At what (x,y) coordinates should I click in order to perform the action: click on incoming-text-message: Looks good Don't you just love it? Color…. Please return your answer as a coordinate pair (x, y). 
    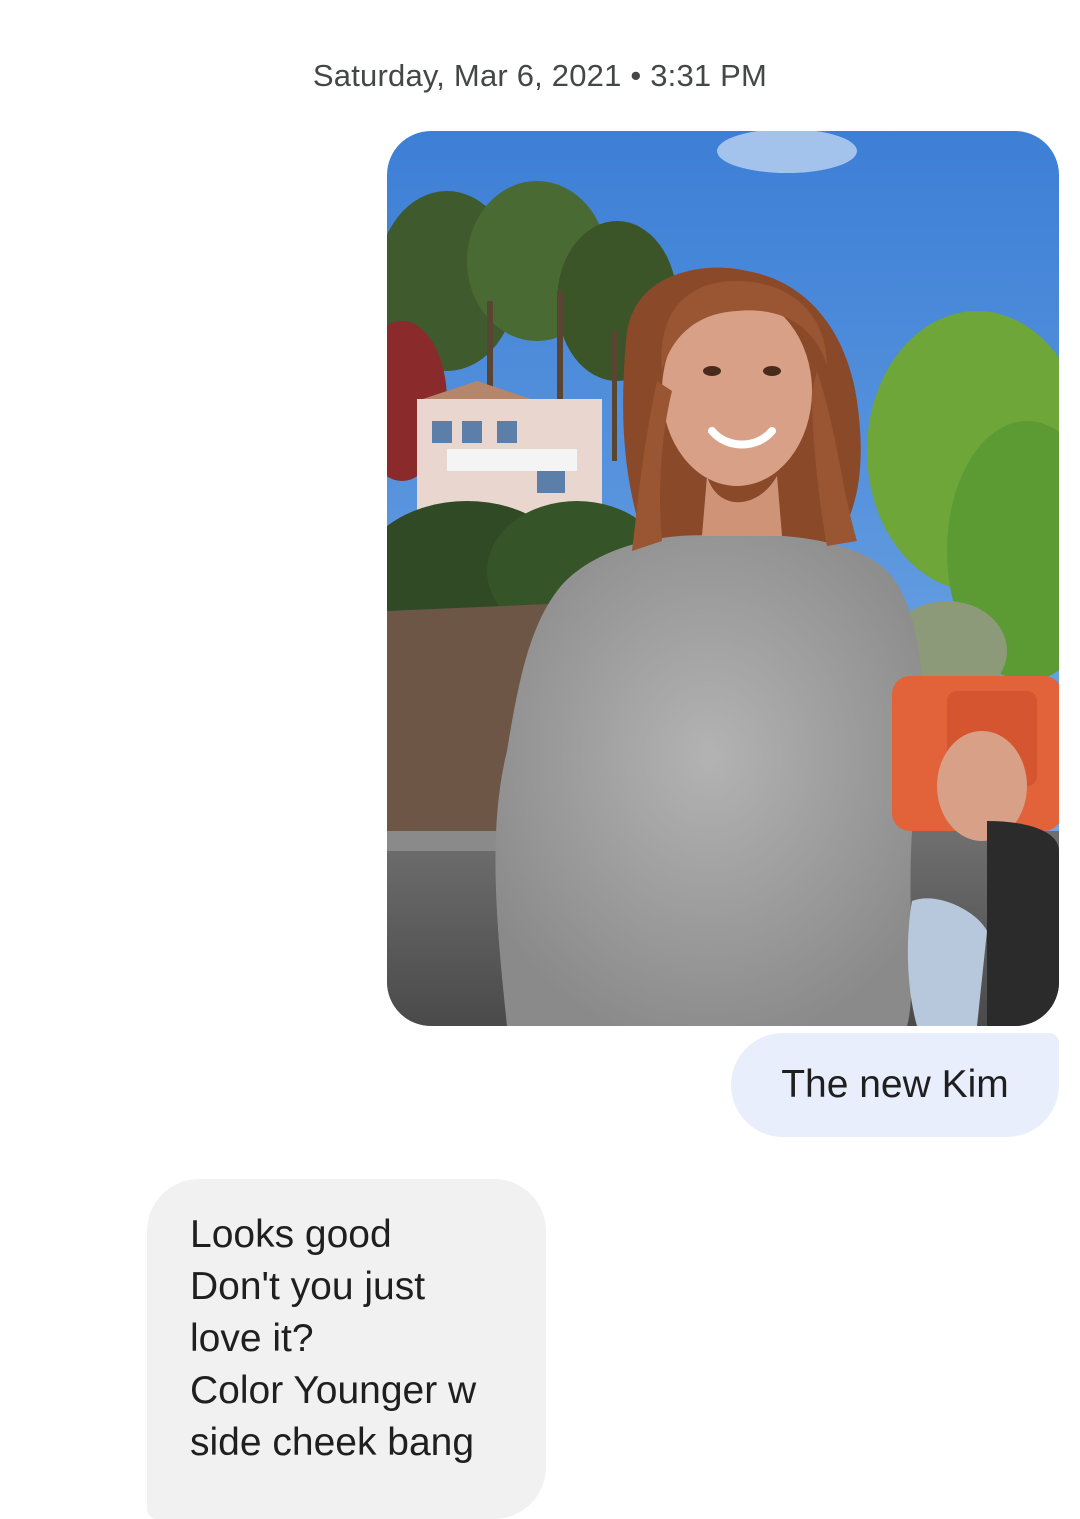
    Looking at the image, I should click on (346, 1349).